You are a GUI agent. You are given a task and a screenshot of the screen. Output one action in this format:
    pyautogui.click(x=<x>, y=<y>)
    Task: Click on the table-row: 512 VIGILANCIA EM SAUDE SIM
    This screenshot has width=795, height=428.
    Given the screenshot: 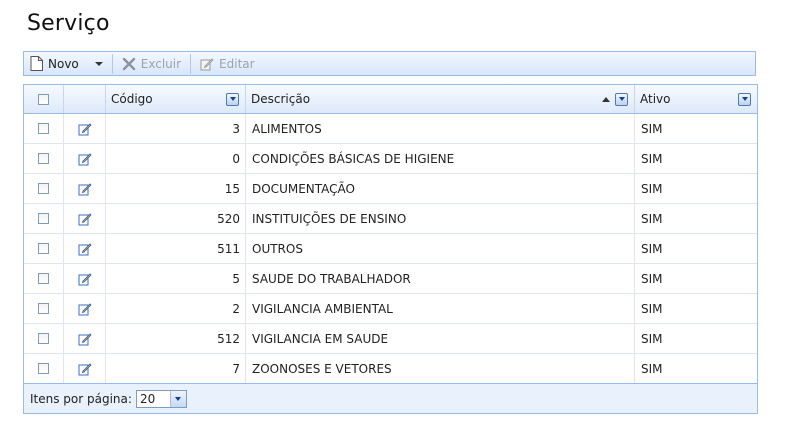 What is the action you would take?
    pyautogui.click(x=390, y=339)
    